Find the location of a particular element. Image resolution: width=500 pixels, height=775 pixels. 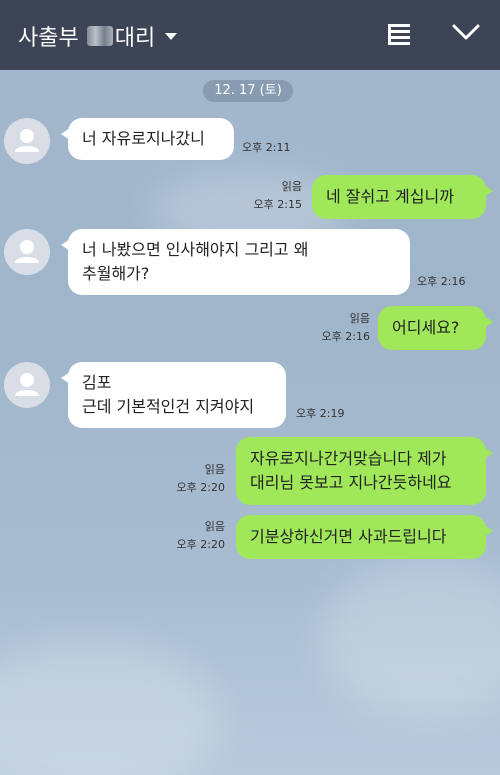

message-time: 오후 2:11 is located at coordinates (266, 147).